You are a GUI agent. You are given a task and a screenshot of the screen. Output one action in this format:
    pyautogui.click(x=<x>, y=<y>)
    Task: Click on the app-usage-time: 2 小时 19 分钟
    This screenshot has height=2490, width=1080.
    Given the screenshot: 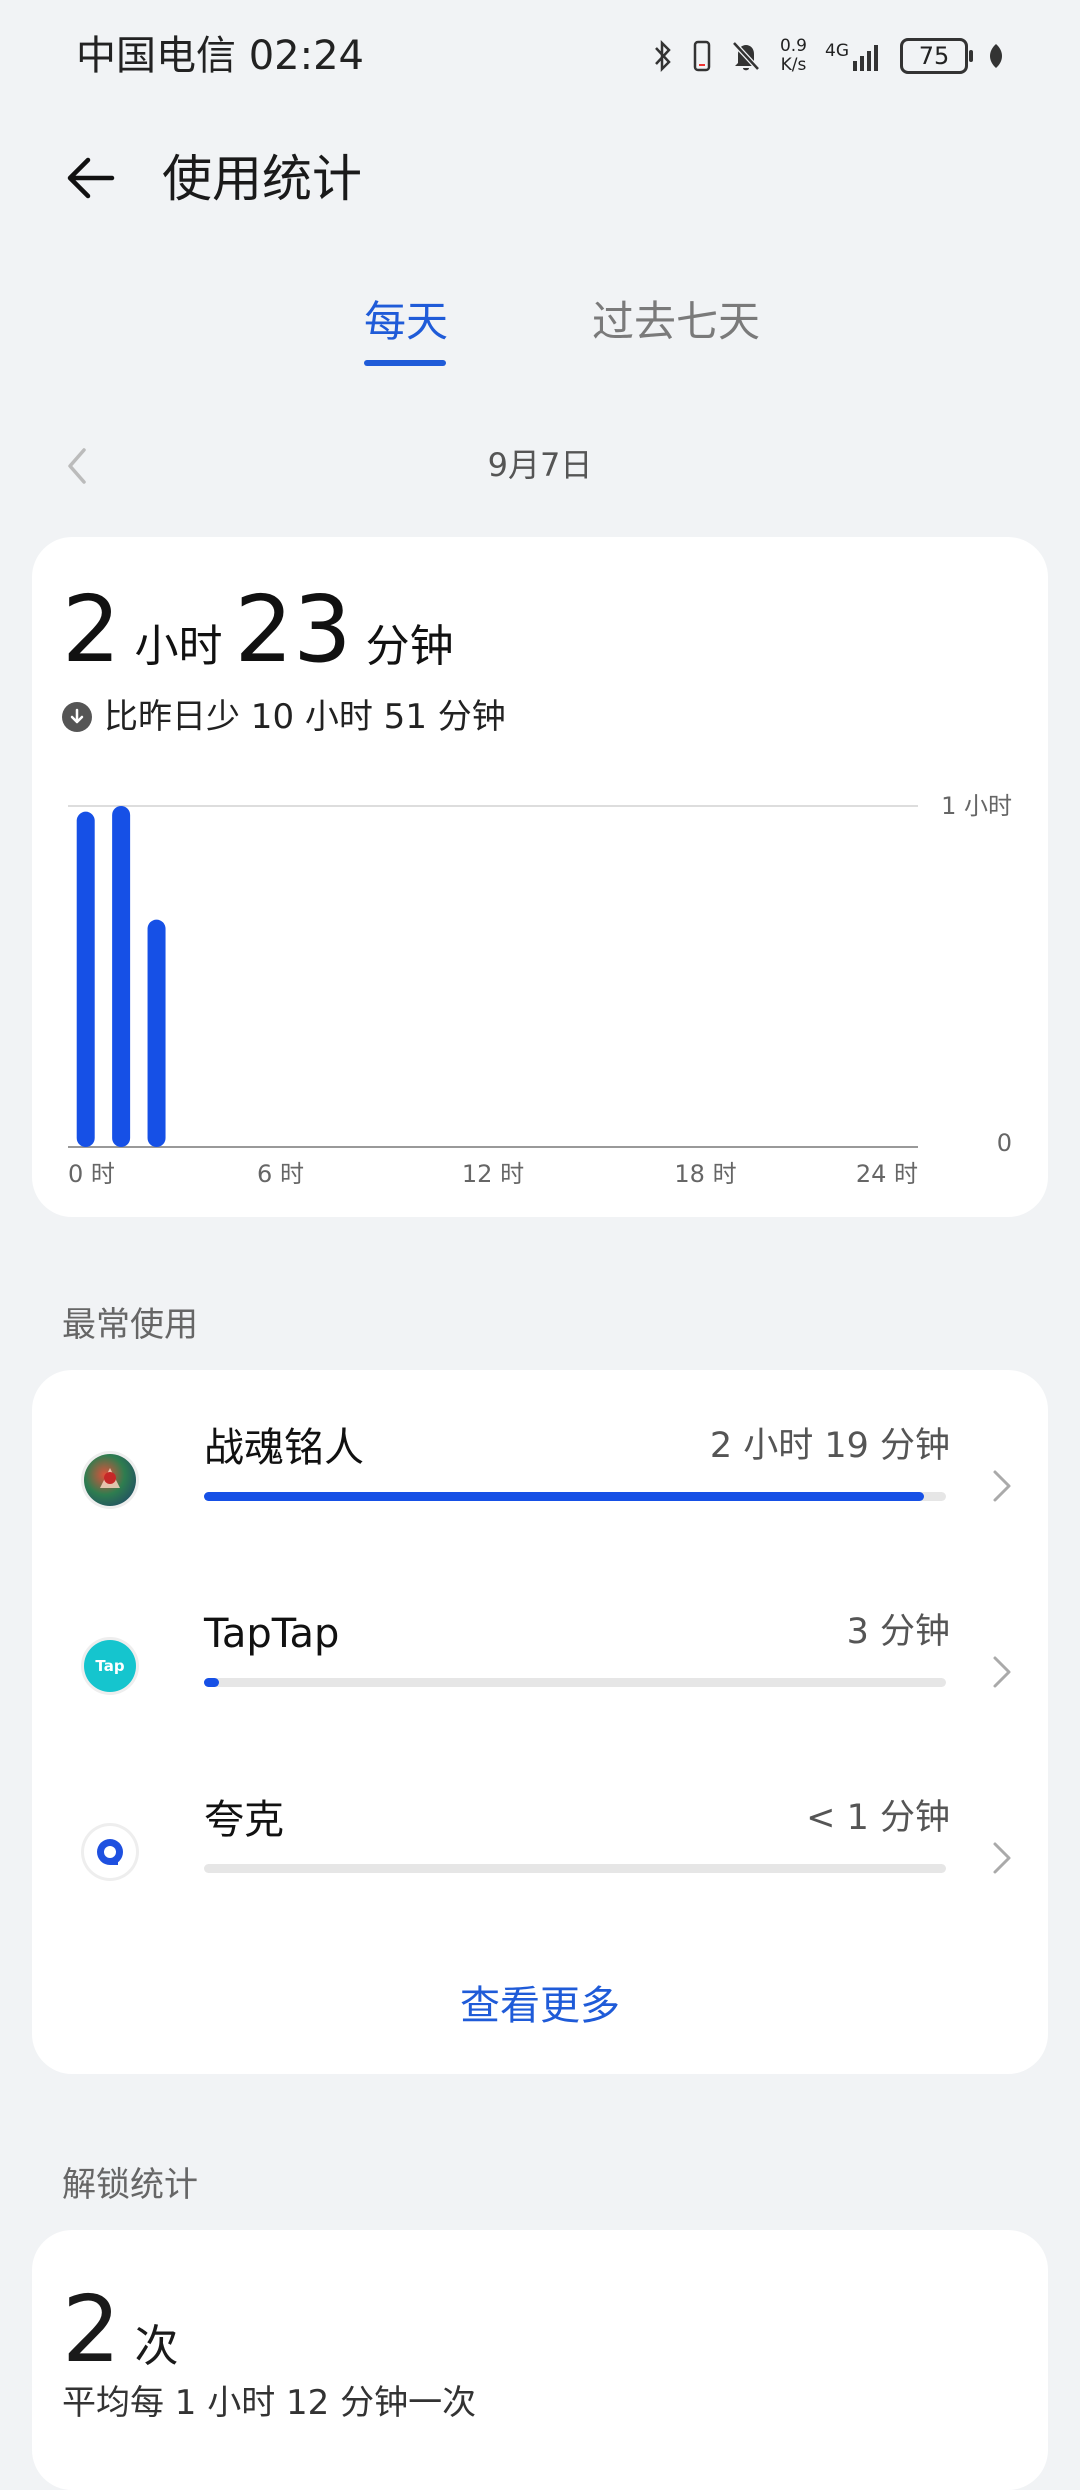 What is the action you would take?
    pyautogui.click(x=829, y=1446)
    